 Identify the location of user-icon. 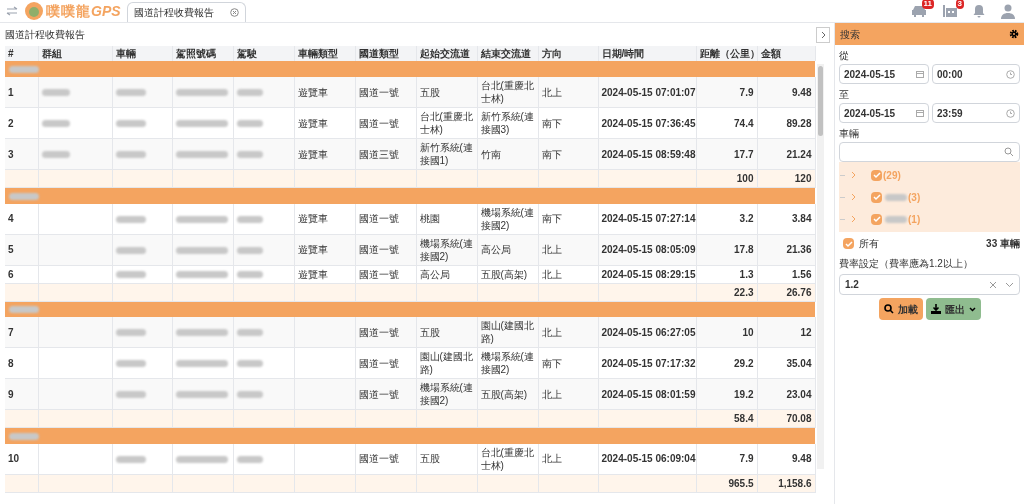
(1008, 11).